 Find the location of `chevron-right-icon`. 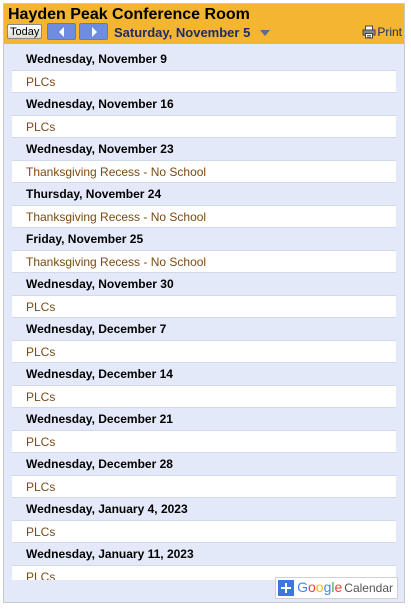

chevron-right-icon is located at coordinates (94, 32).